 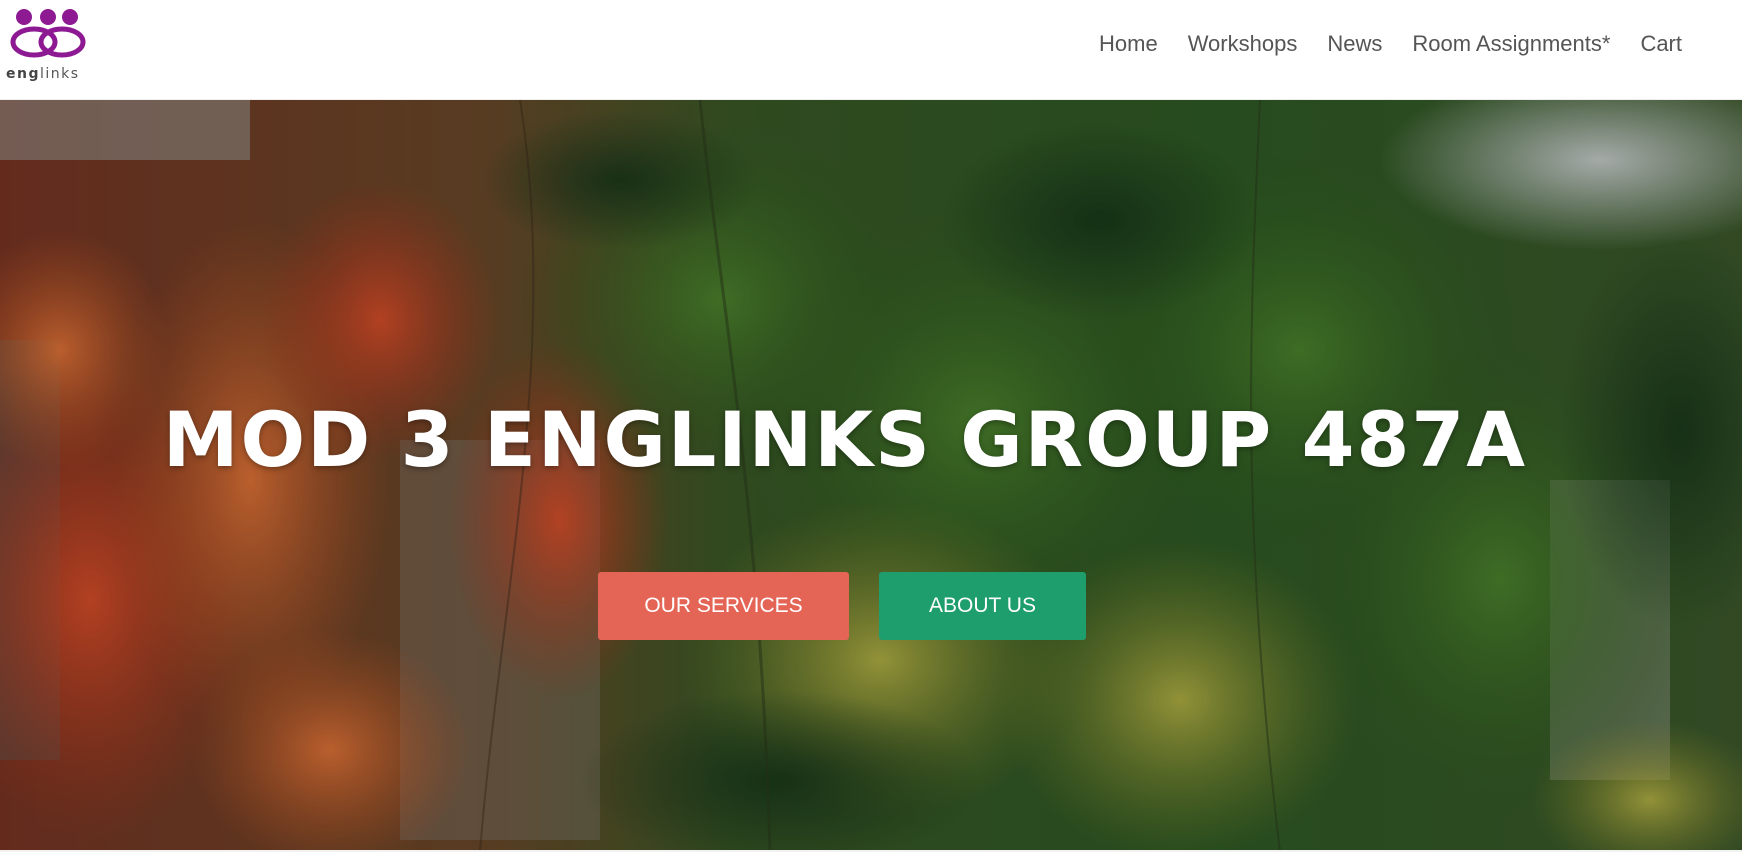 I want to click on people-links-icon, so click(x=48, y=33).